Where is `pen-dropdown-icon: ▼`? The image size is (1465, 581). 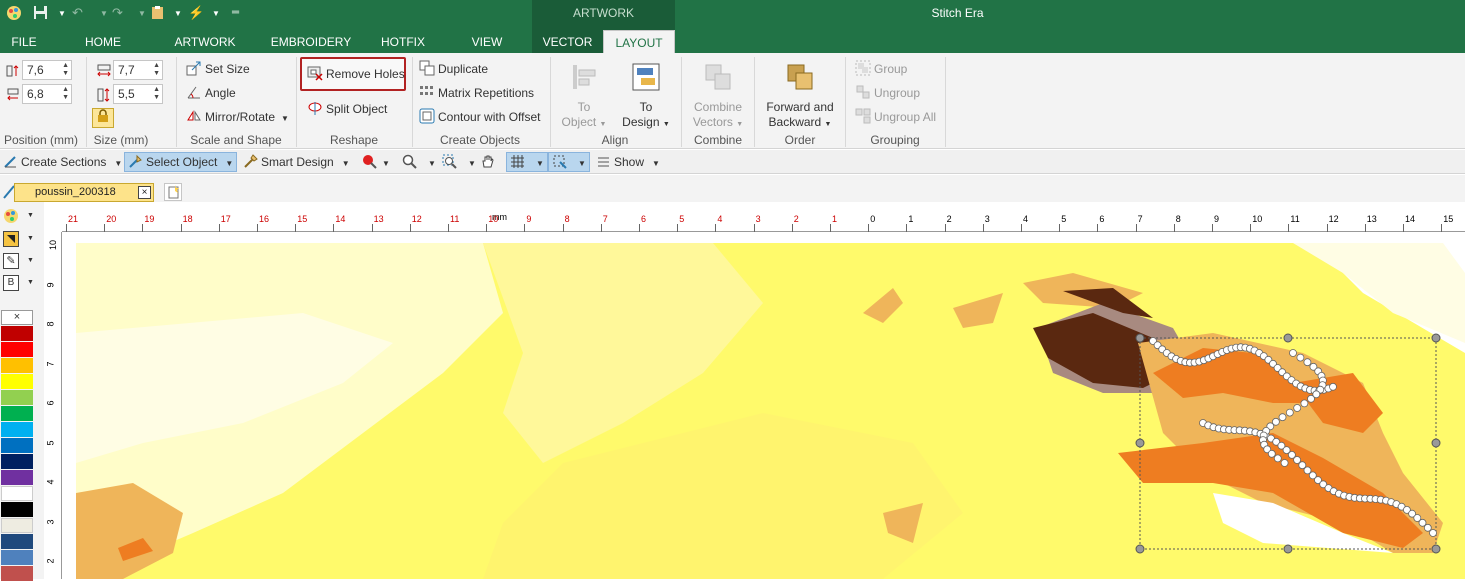
pen-dropdown-icon: ▼ is located at coordinates (30, 260).